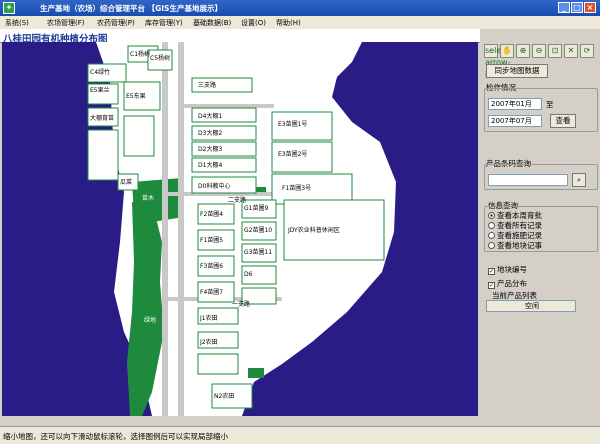  Describe the element at coordinates (579, 180) in the screenshot. I see `magnifier-icon: ⌕` at that location.